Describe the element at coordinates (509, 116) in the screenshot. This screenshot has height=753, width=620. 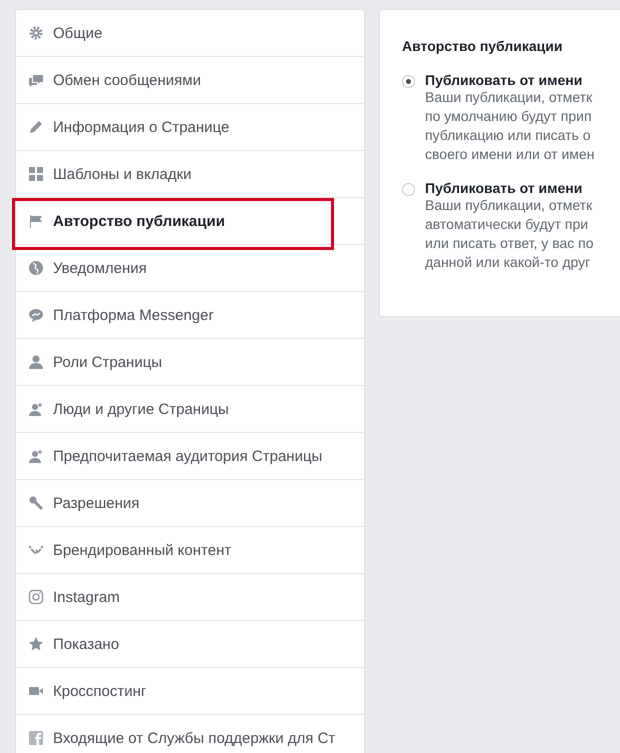
I see `option-description: по умолчанию будут прип` at that location.